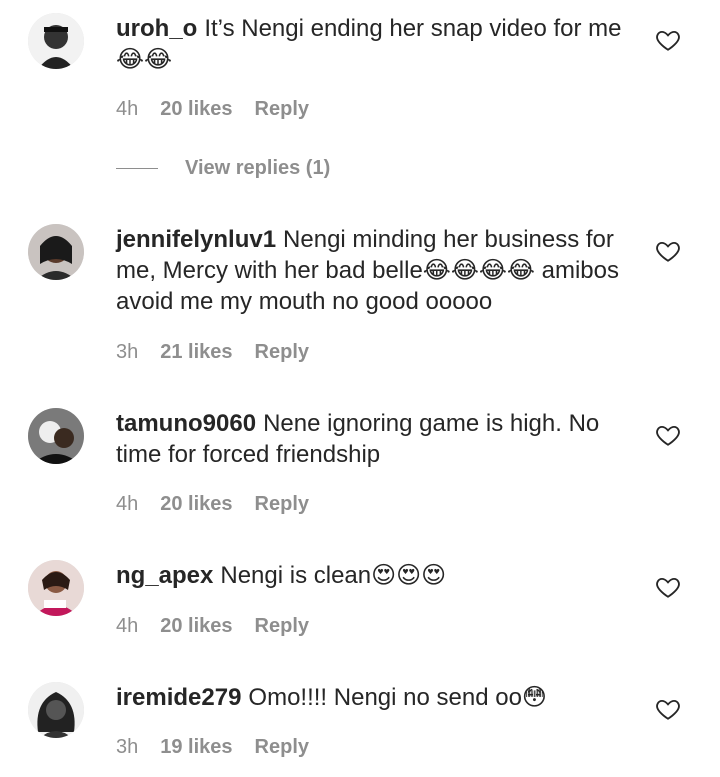 The image size is (720, 777). I want to click on comment-likes: 21 likes, so click(196, 352).